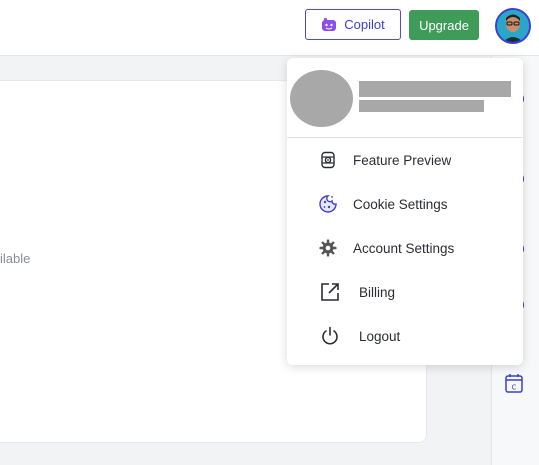 The image size is (539, 465). Describe the element at coordinates (15, 258) in the screenshot. I see `card-text-fragment: ilable` at that location.